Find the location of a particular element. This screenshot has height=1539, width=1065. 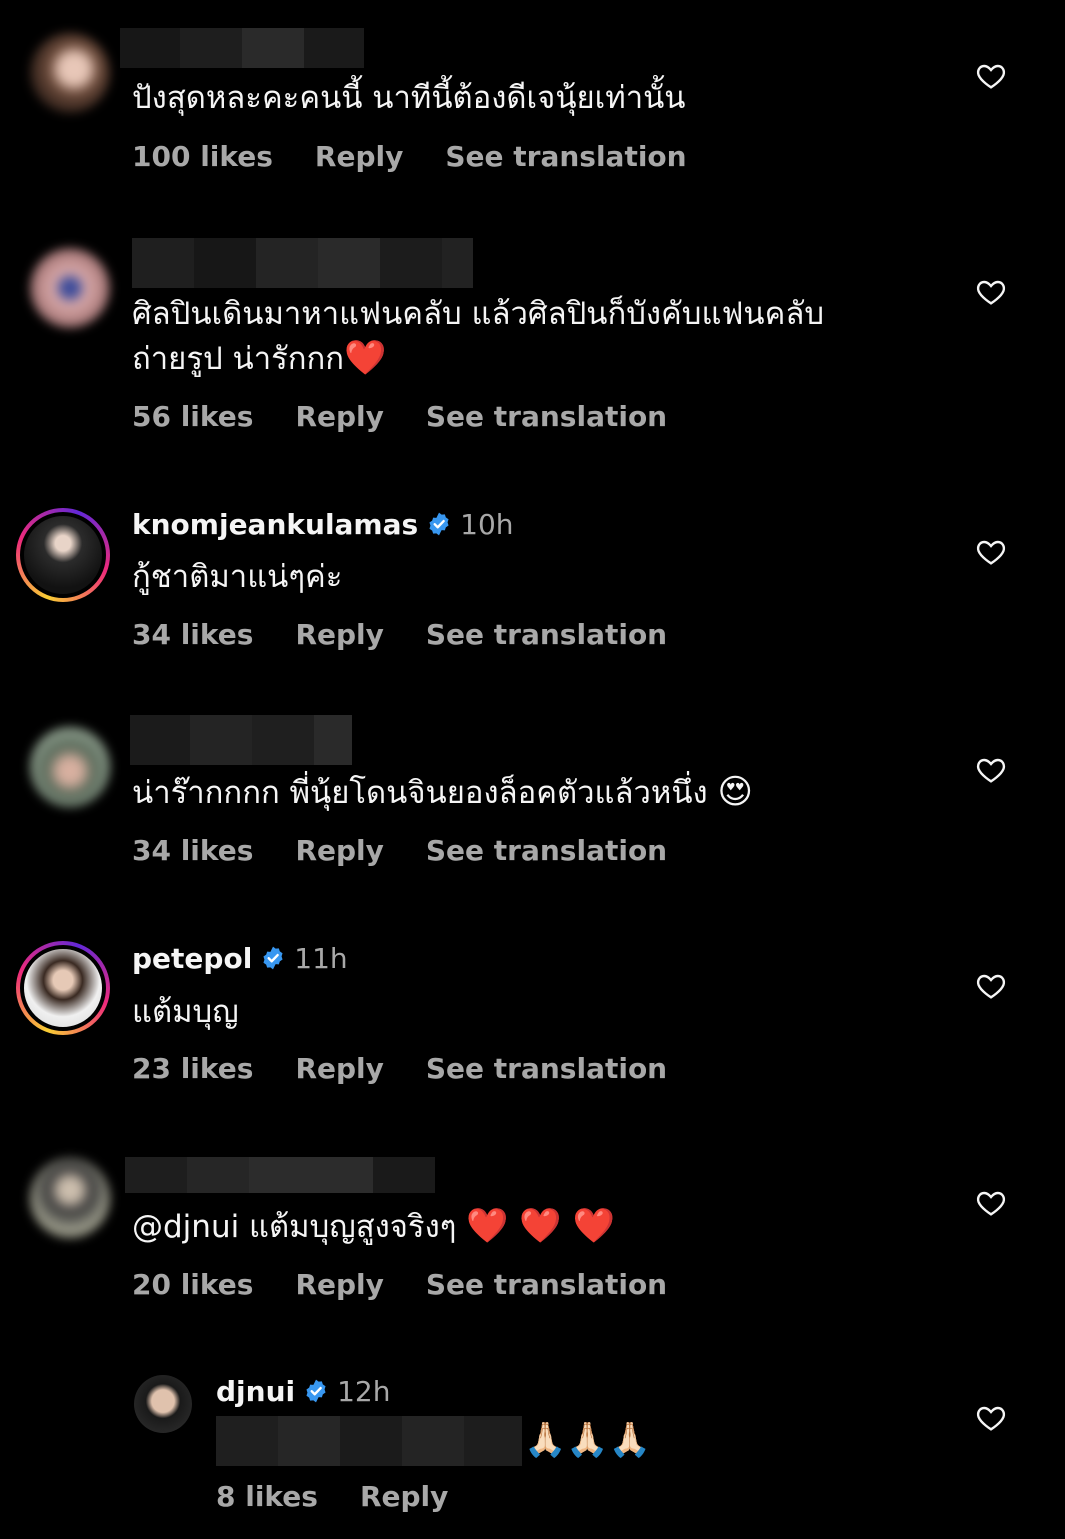

heart-emoji: ❤️ is located at coordinates (365, 358).